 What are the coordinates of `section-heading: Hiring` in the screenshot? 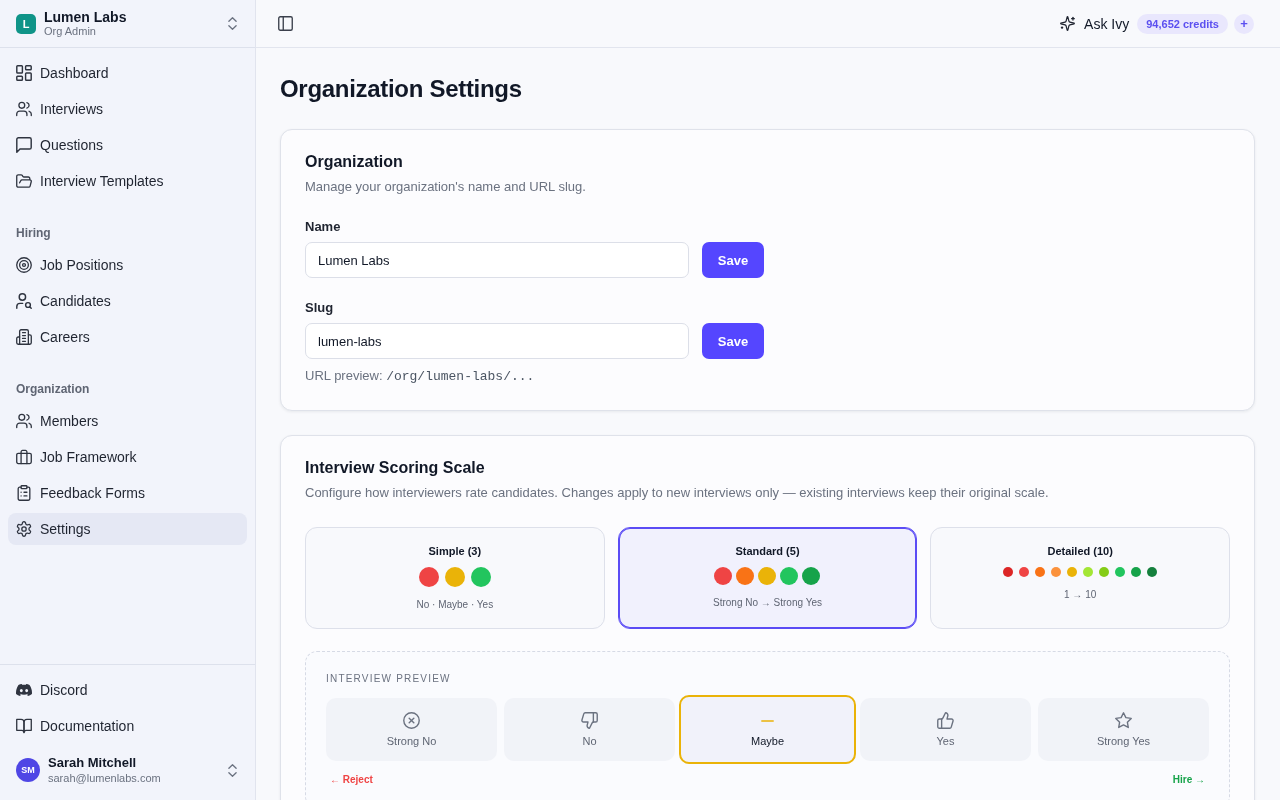 It's located at (33, 233).